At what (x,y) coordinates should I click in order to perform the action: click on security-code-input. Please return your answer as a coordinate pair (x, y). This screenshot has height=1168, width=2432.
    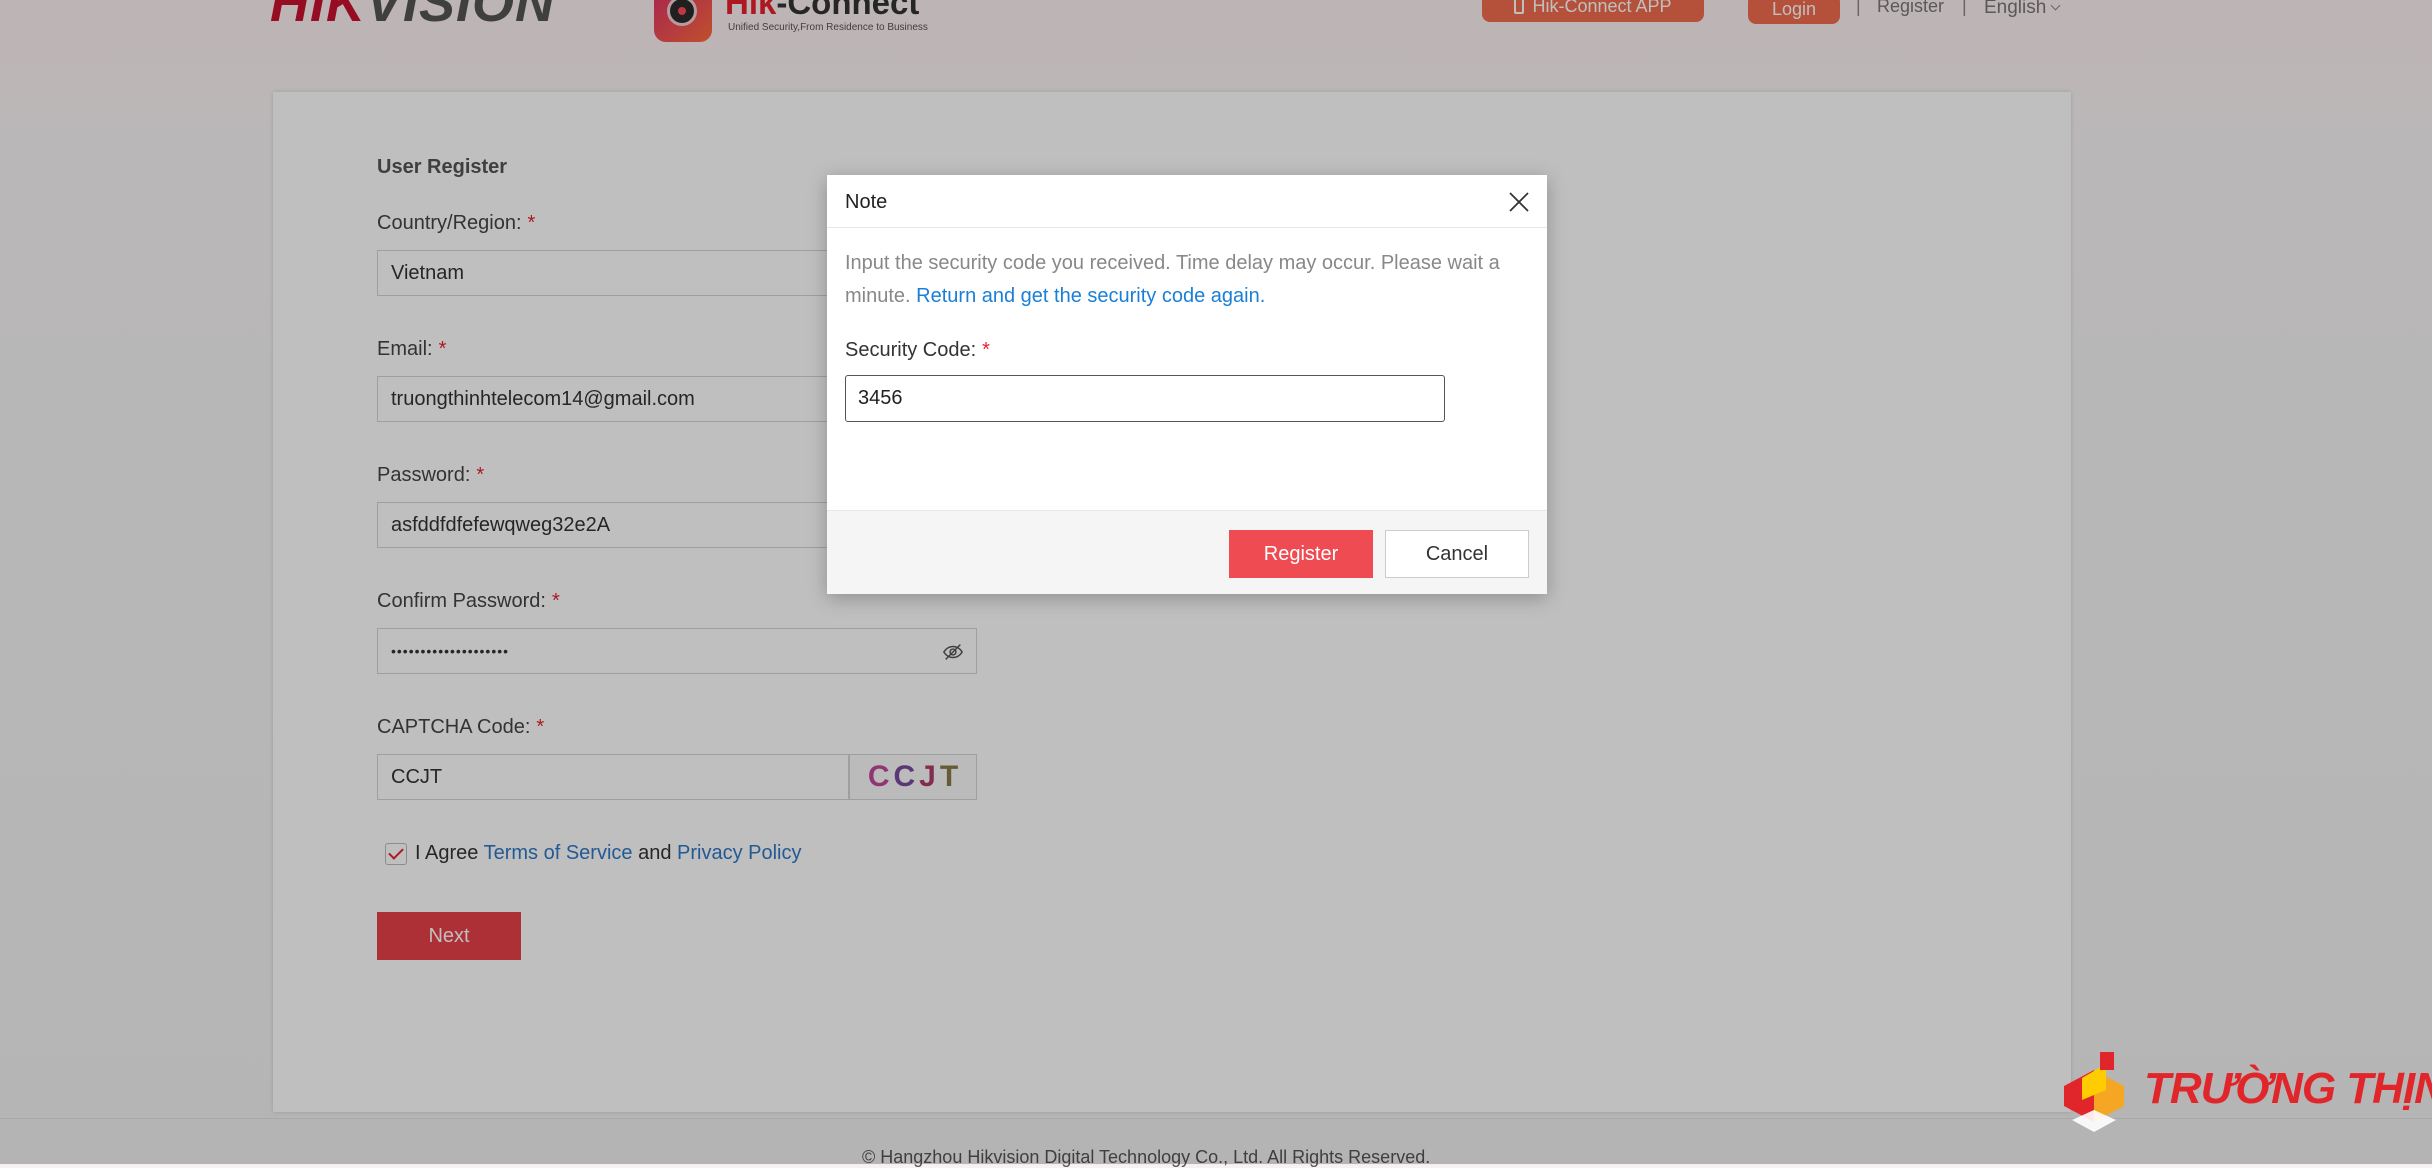
    Looking at the image, I should click on (1145, 398).